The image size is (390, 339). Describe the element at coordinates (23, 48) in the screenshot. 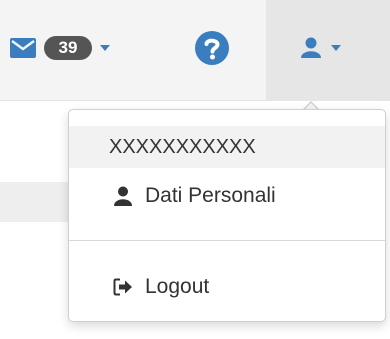

I see `envelope-icon` at that location.